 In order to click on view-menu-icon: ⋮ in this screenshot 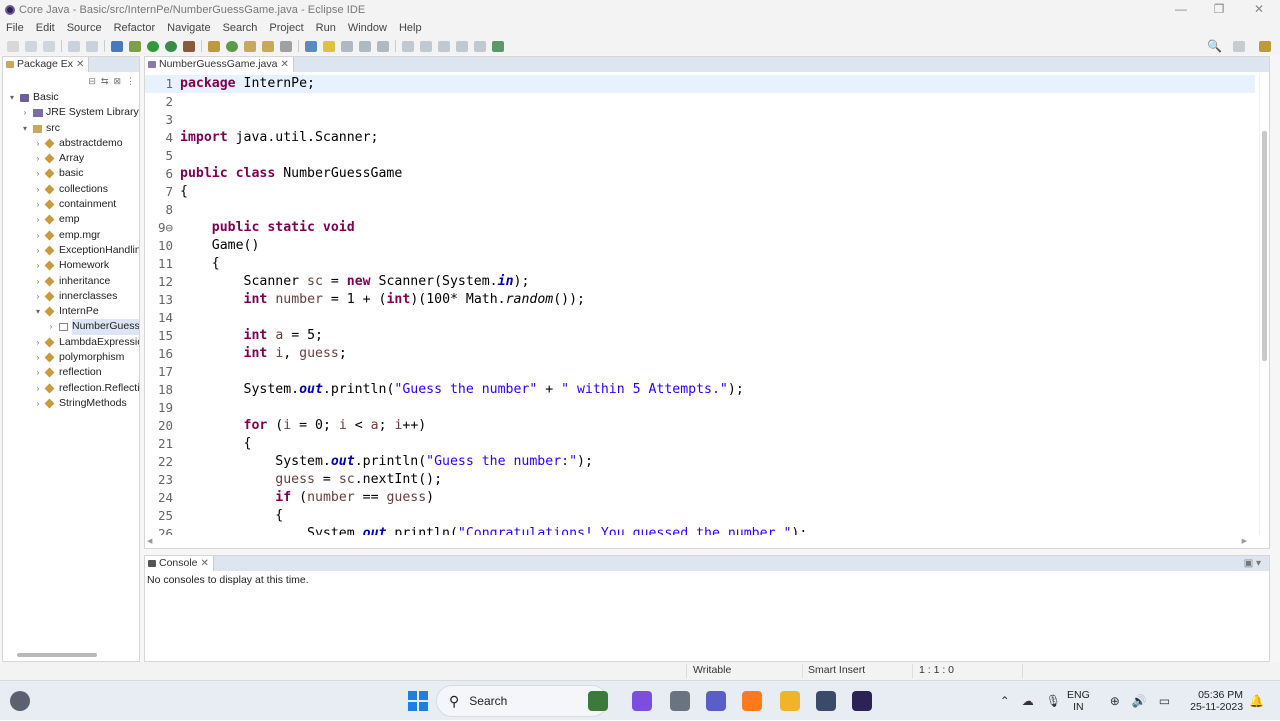, I will do `click(130, 81)`.